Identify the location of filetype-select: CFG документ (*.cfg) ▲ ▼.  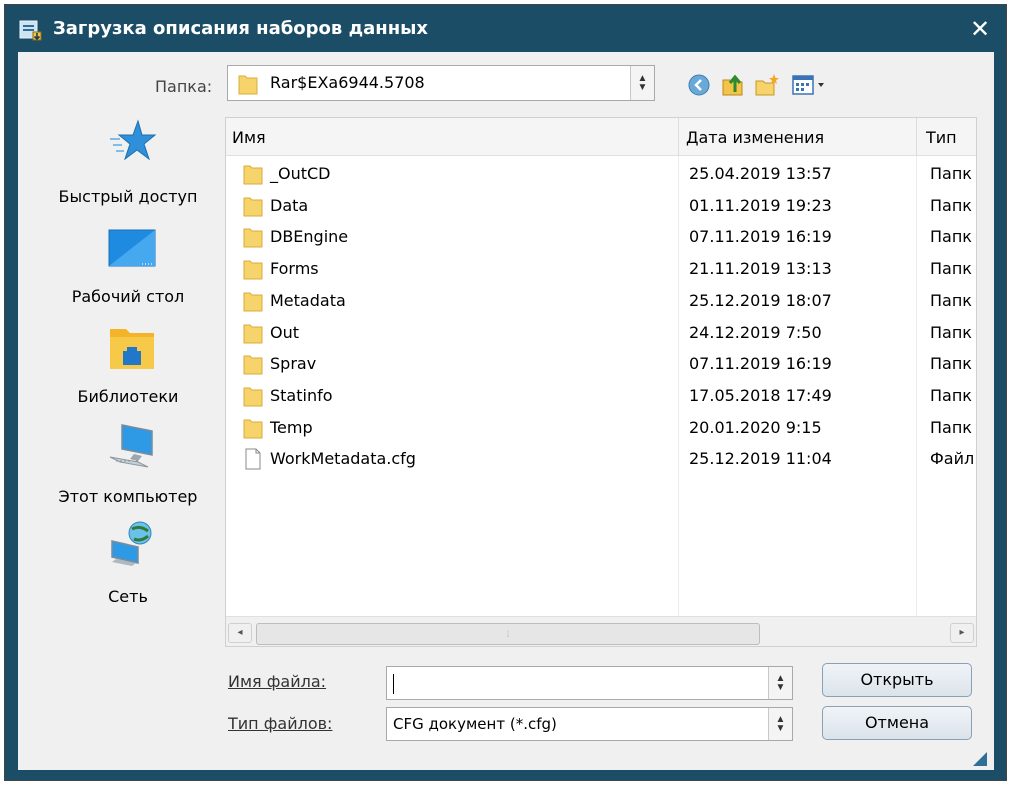
(589, 724).